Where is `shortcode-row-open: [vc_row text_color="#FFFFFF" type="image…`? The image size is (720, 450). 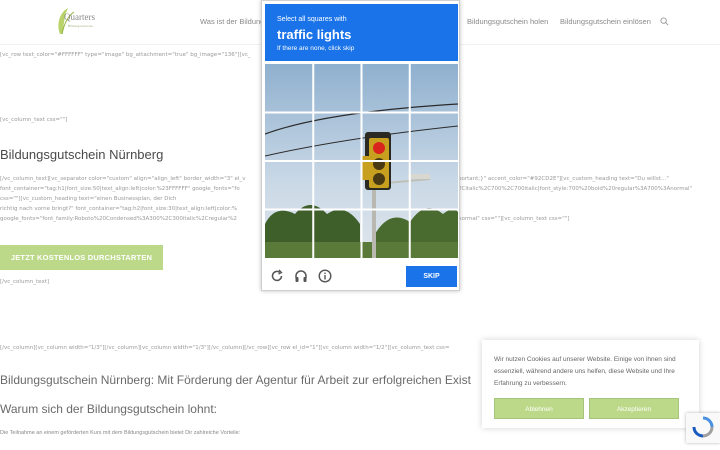
shortcode-row-open: [vc_row text_color="#FFFFFF" type="image… is located at coordinates (125, 55).